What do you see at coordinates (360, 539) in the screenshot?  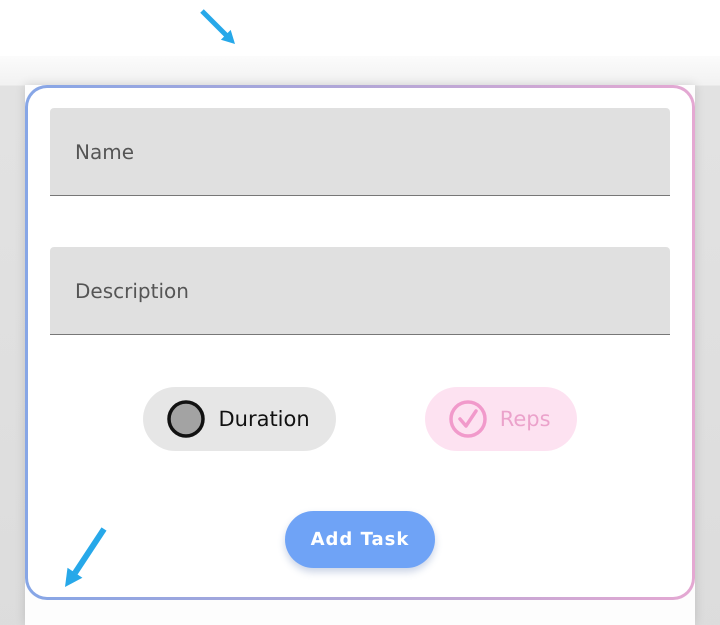 I see `add-task-button: Add Task` at bounding box center [360, 539].